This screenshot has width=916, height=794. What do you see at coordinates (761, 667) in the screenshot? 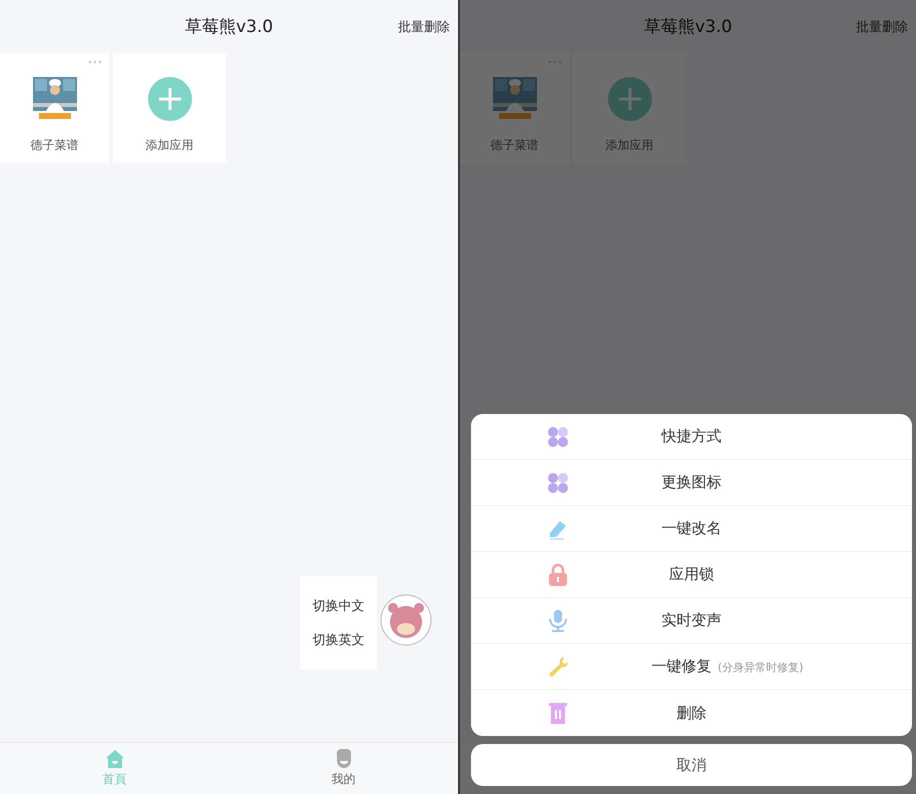
I see `action-note: (分身异常时修复)` at bounding box center [761, 667].